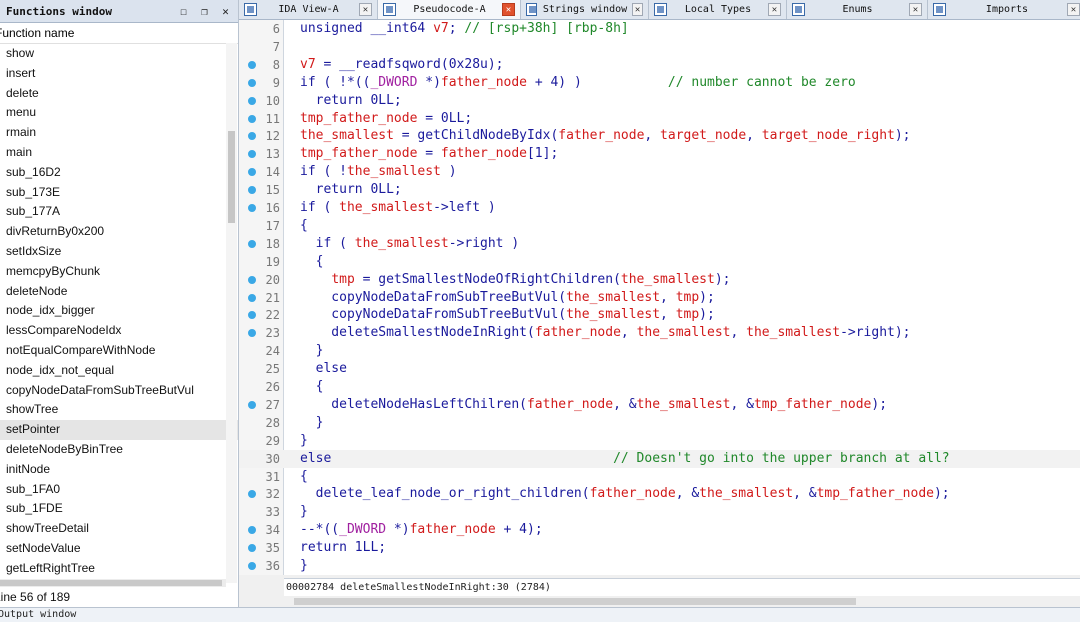  What do you see at coordinates (119, 549) in the screenshot?
I see `function-list-item: setNodeValue` at bounding box center [119, 549].